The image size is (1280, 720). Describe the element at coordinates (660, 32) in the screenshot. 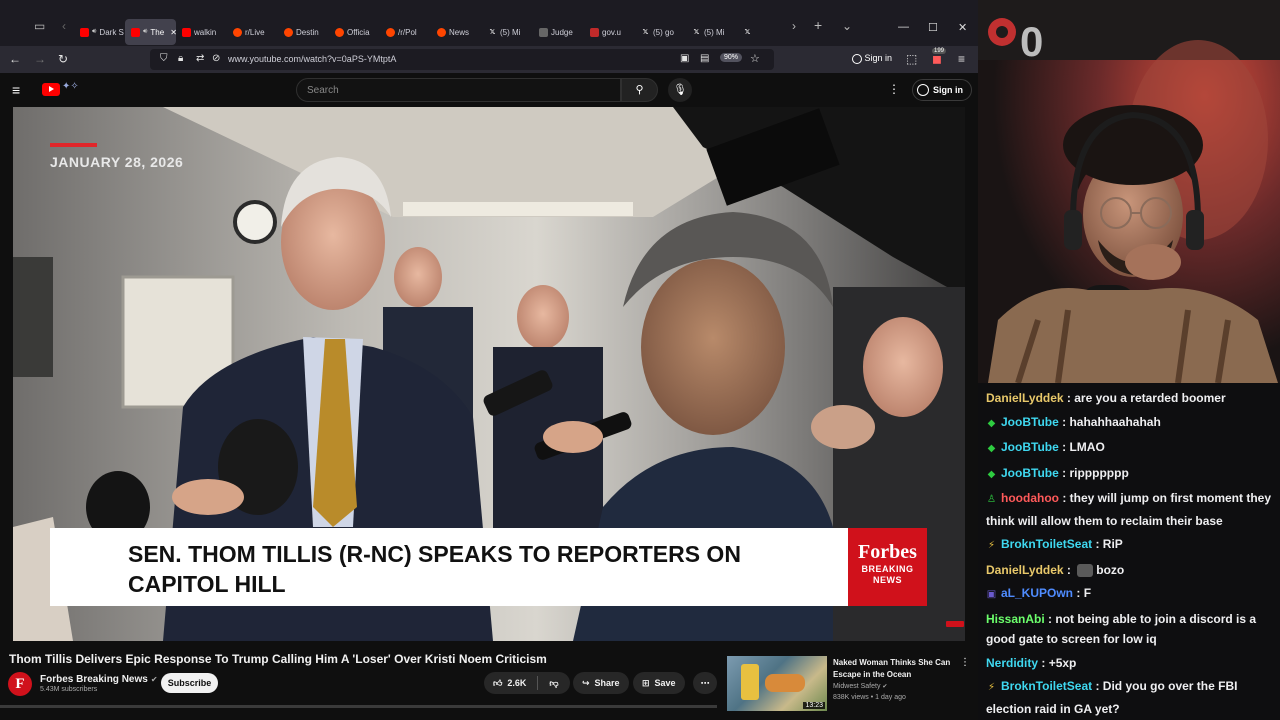

I see `browser-tab: 𝕏 (5) go` at that location.